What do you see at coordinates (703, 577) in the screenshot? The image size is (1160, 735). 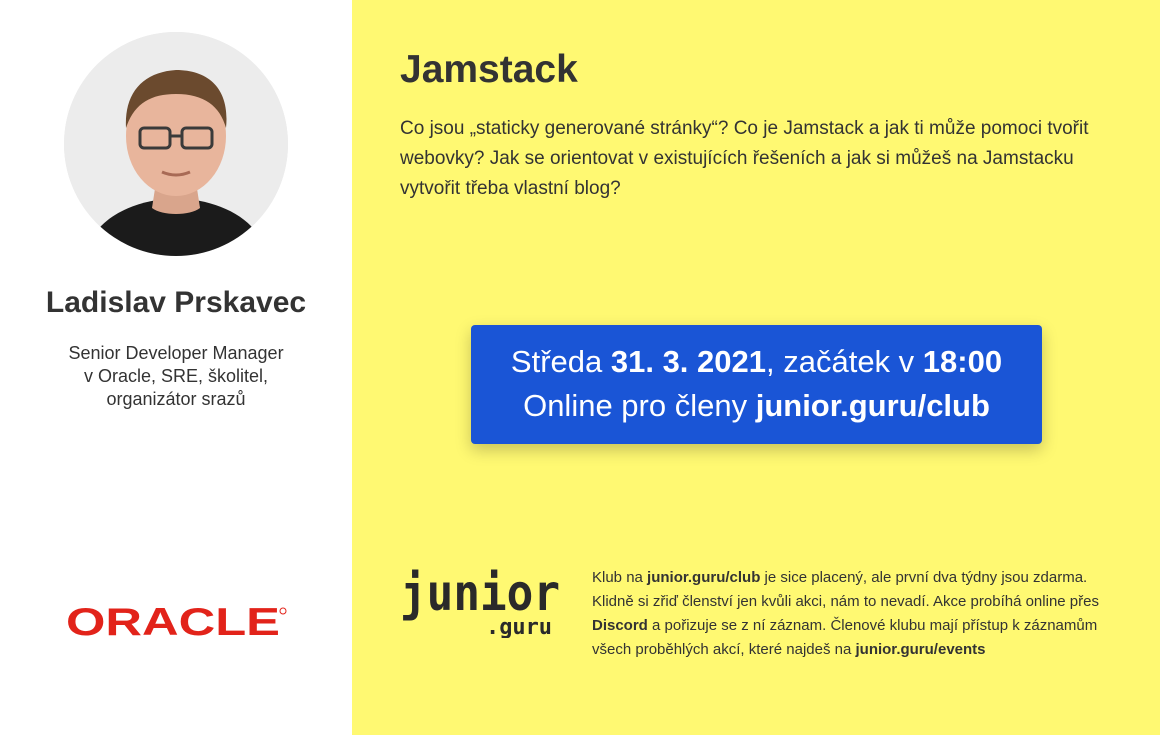 I see `club-link: junior.guru/club` at bounding box center [703, 577].